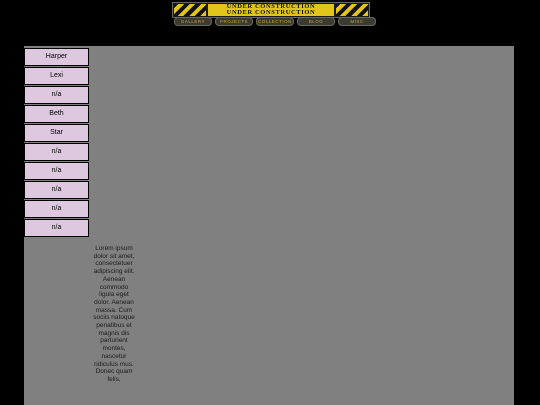  I want to click on hazard-stripes-right, so click(352, 10).